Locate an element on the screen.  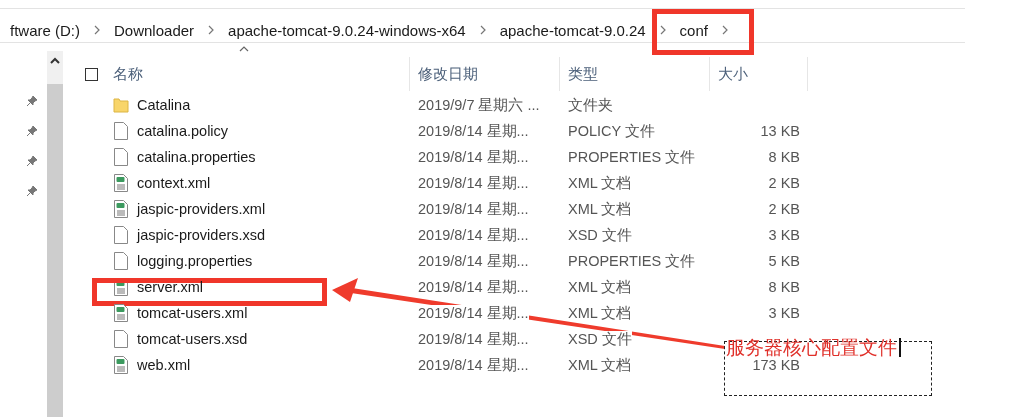
column-header: 名称 is located at coordinates (128, 74).